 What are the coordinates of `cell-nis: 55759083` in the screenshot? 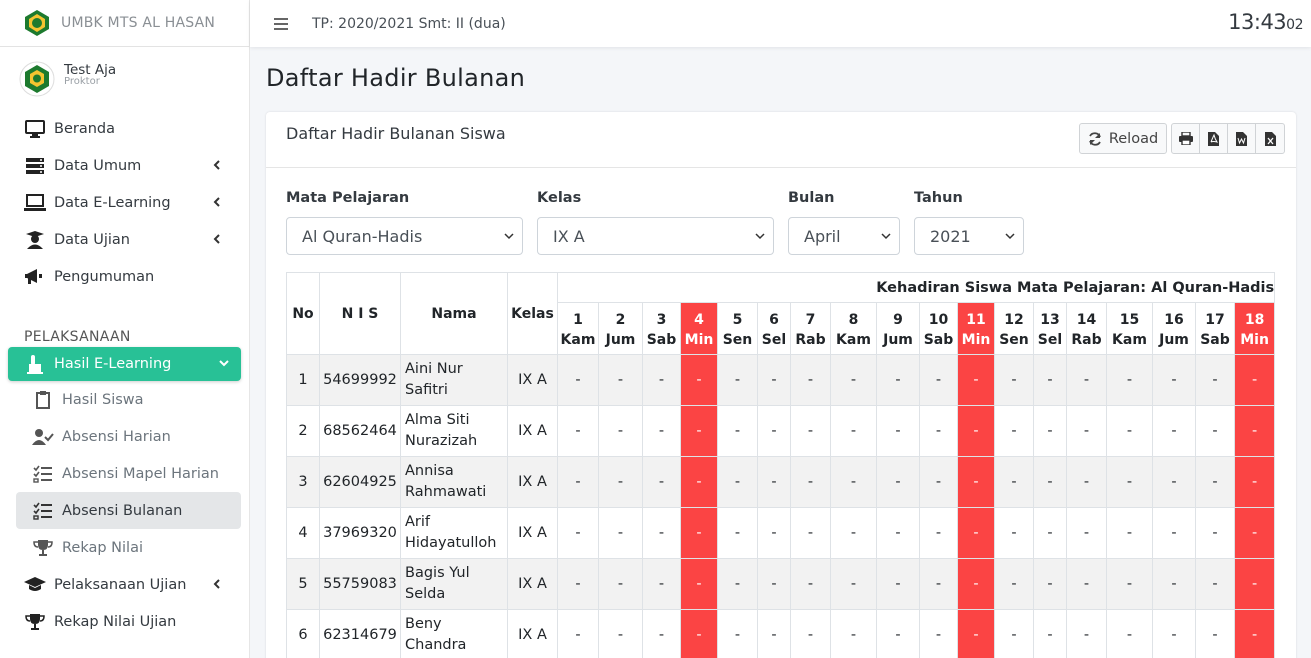 It's located at (360, 584).